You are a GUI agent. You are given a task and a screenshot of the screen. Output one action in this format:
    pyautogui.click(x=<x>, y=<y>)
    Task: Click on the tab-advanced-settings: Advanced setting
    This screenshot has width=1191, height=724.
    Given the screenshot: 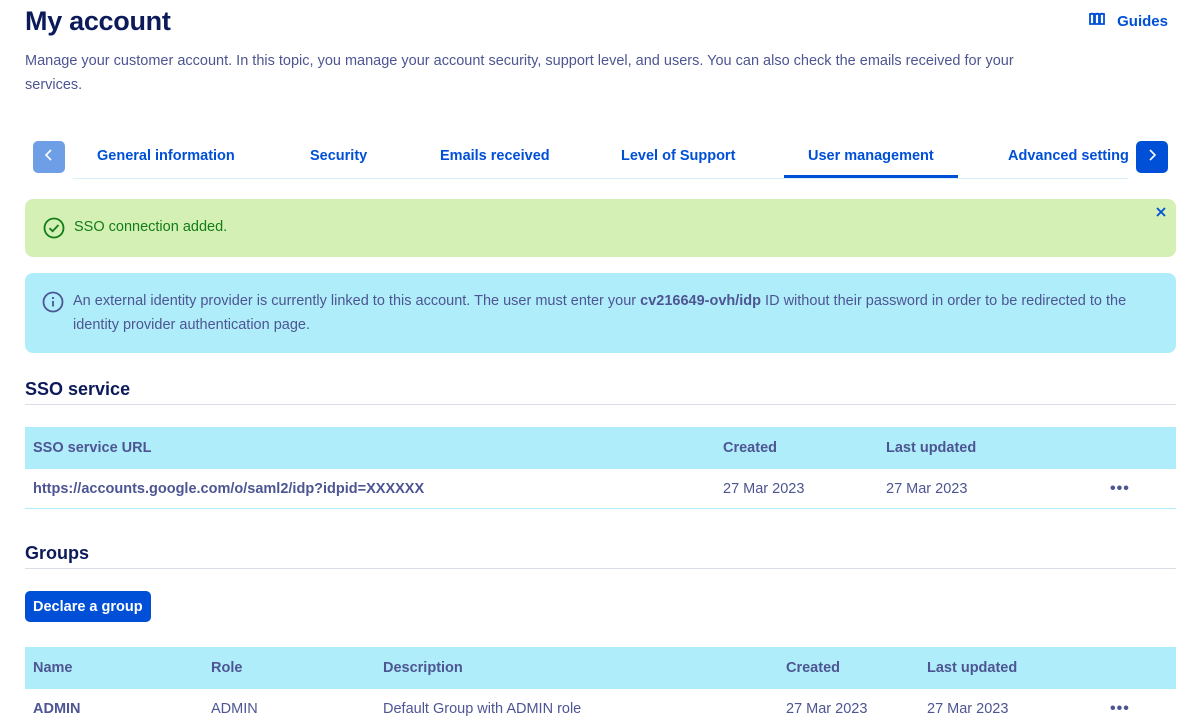 What is the action you would take?
    pyautogui.click(x=1068, y=156)
    